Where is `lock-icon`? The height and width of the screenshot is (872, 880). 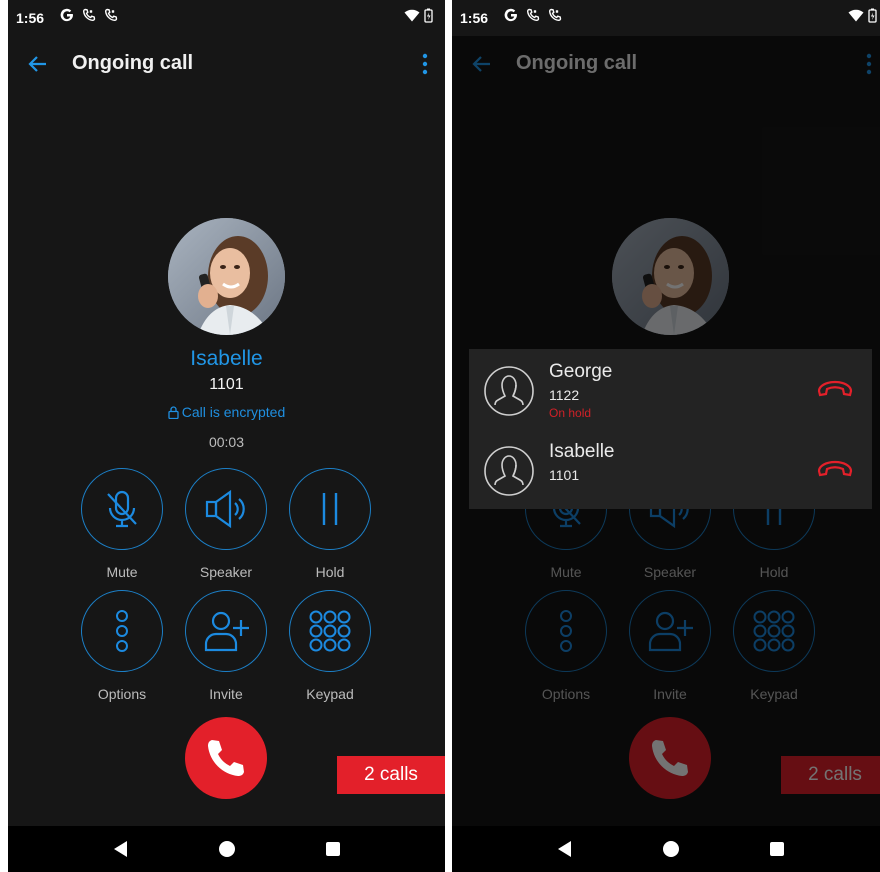
lock-icon is located at coordinates (173, 413).